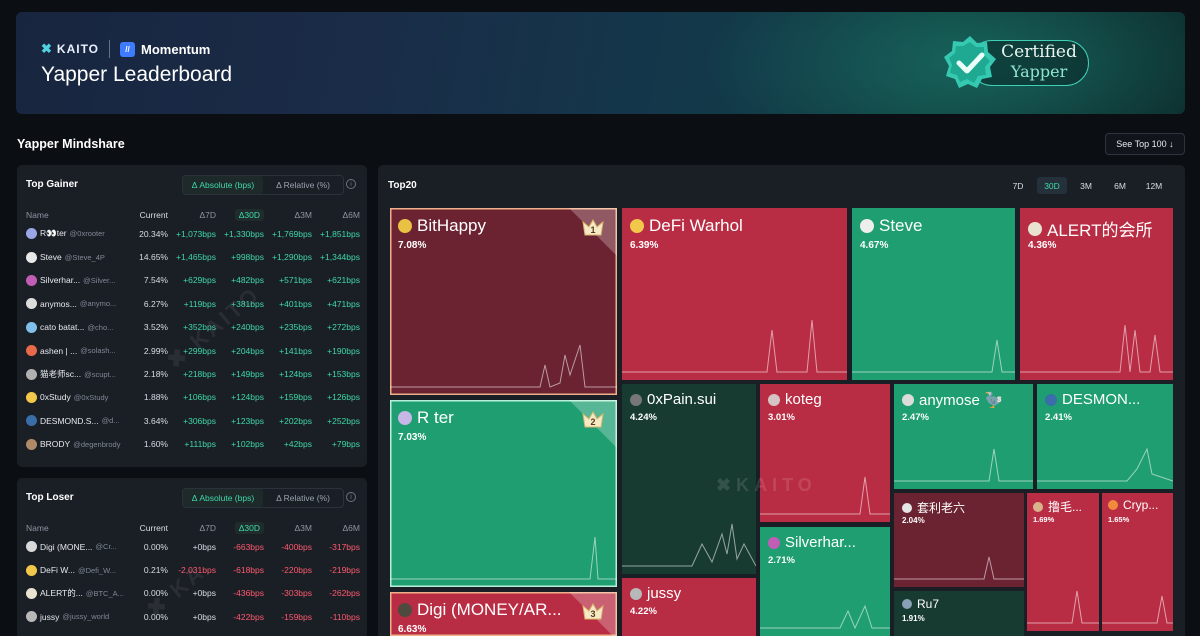 The image size is (1200, 636). I want to click on period-3m: 3M, so click(1086, 185).